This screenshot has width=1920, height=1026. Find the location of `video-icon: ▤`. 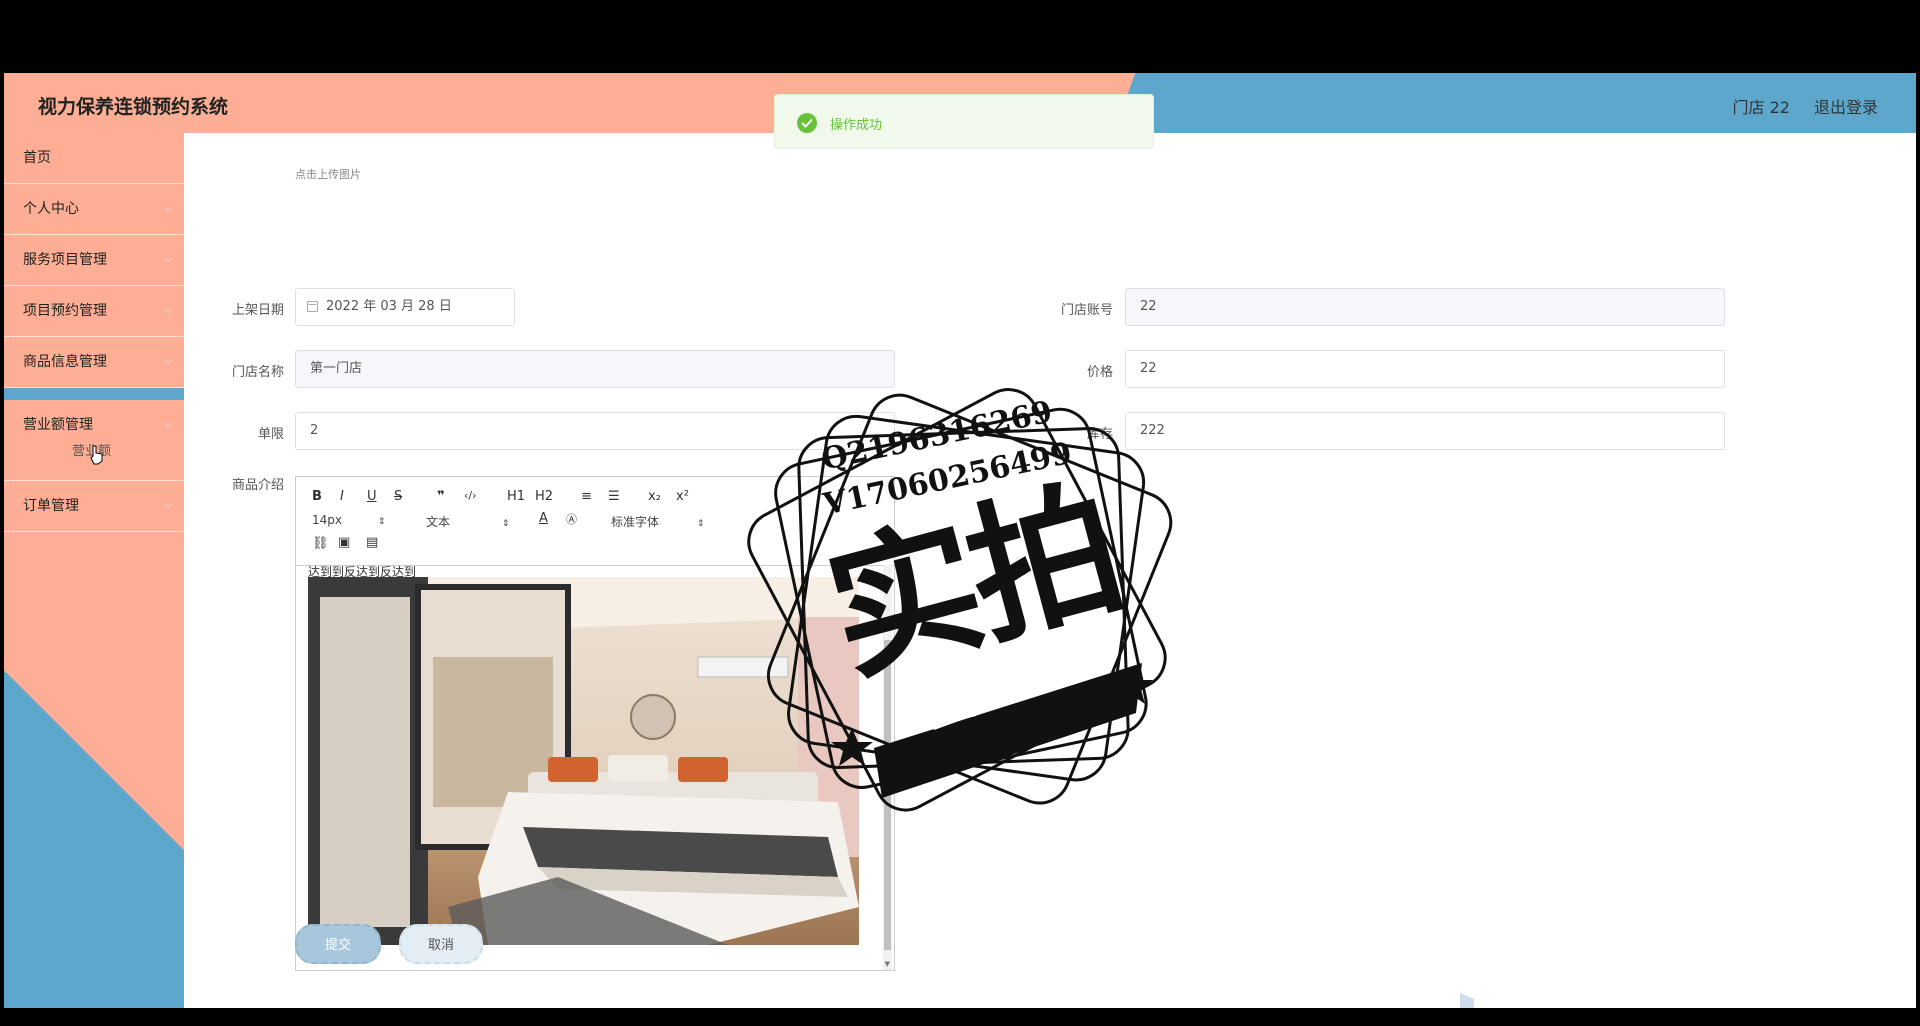

video-icon: ▤ is located at coordinates (372, 542).